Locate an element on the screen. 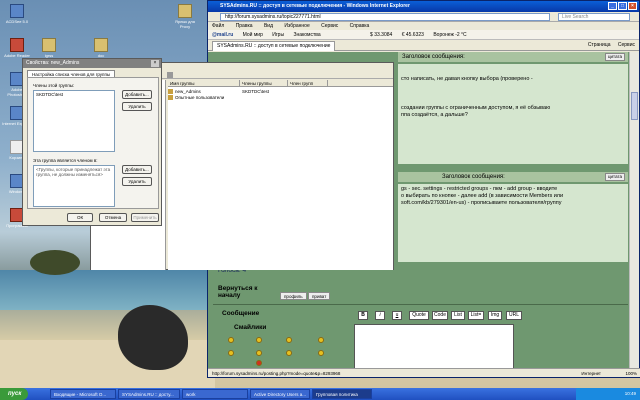  smileys-label: Смайлики is located at coordinates (250, 327).